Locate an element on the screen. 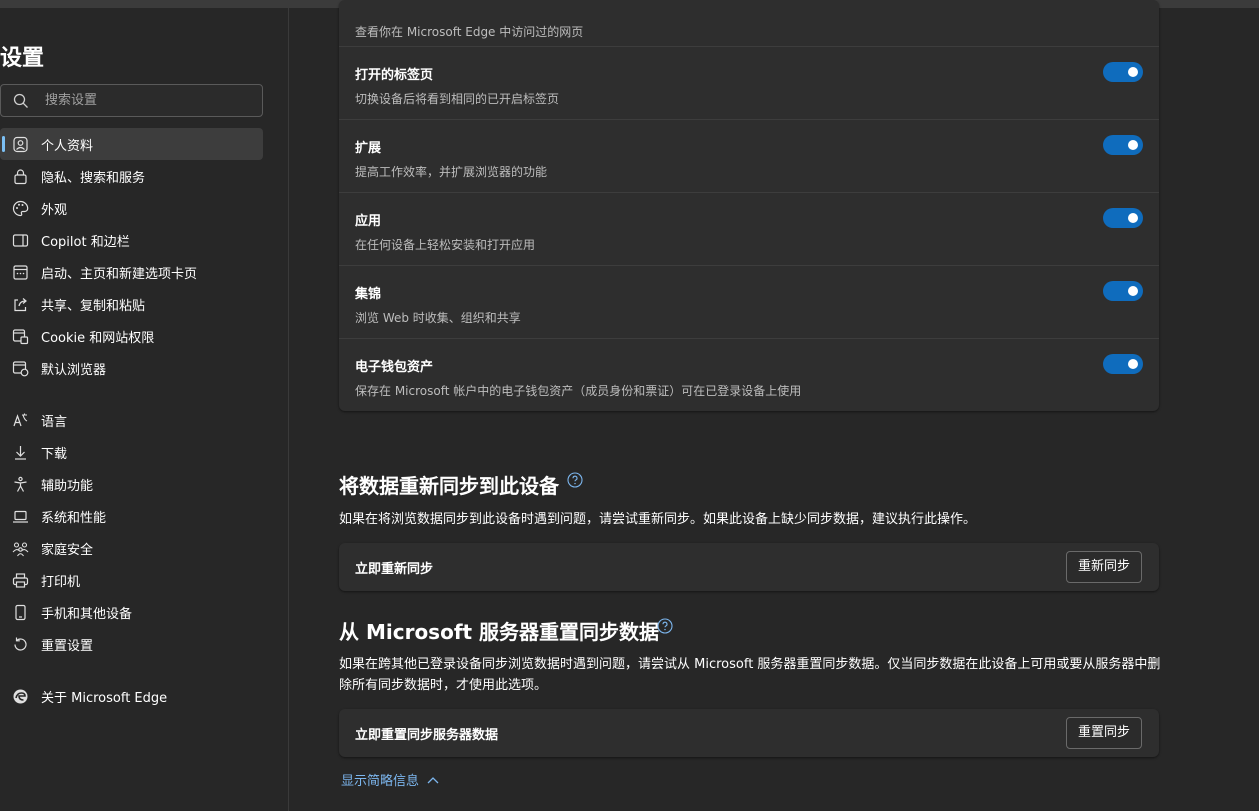 This screenshot has width=1259, height=811. family-icon is located at coordinates (20, 549).